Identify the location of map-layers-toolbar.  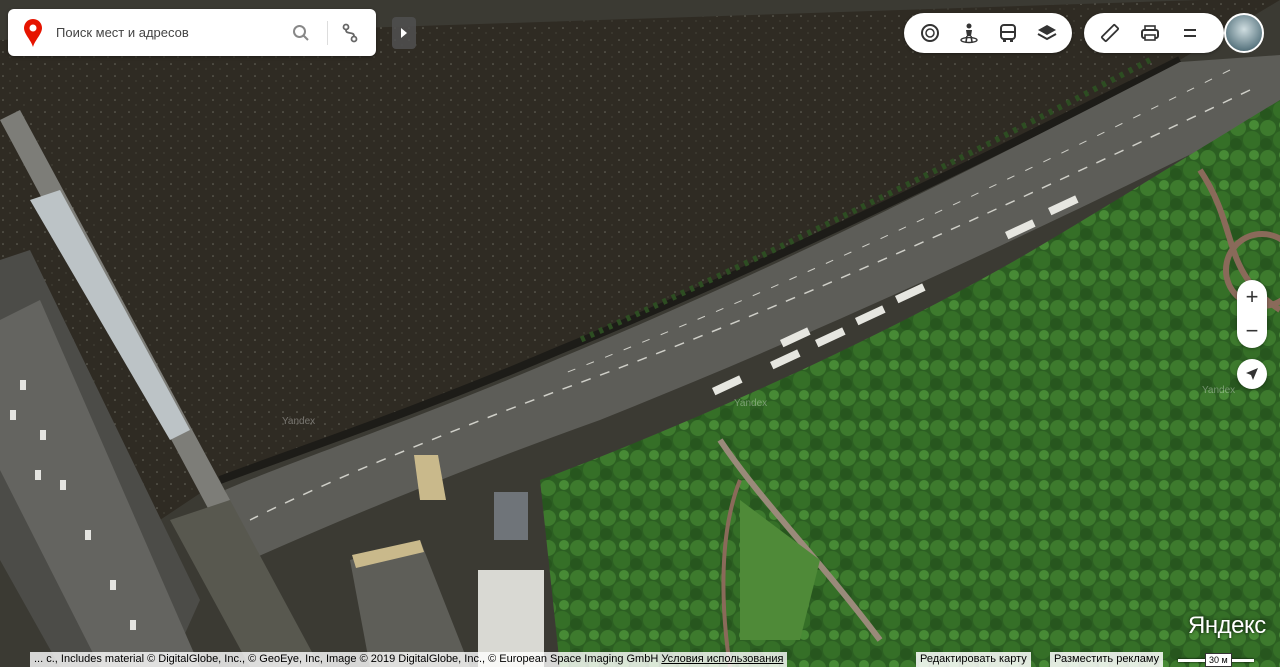
(988, 33).